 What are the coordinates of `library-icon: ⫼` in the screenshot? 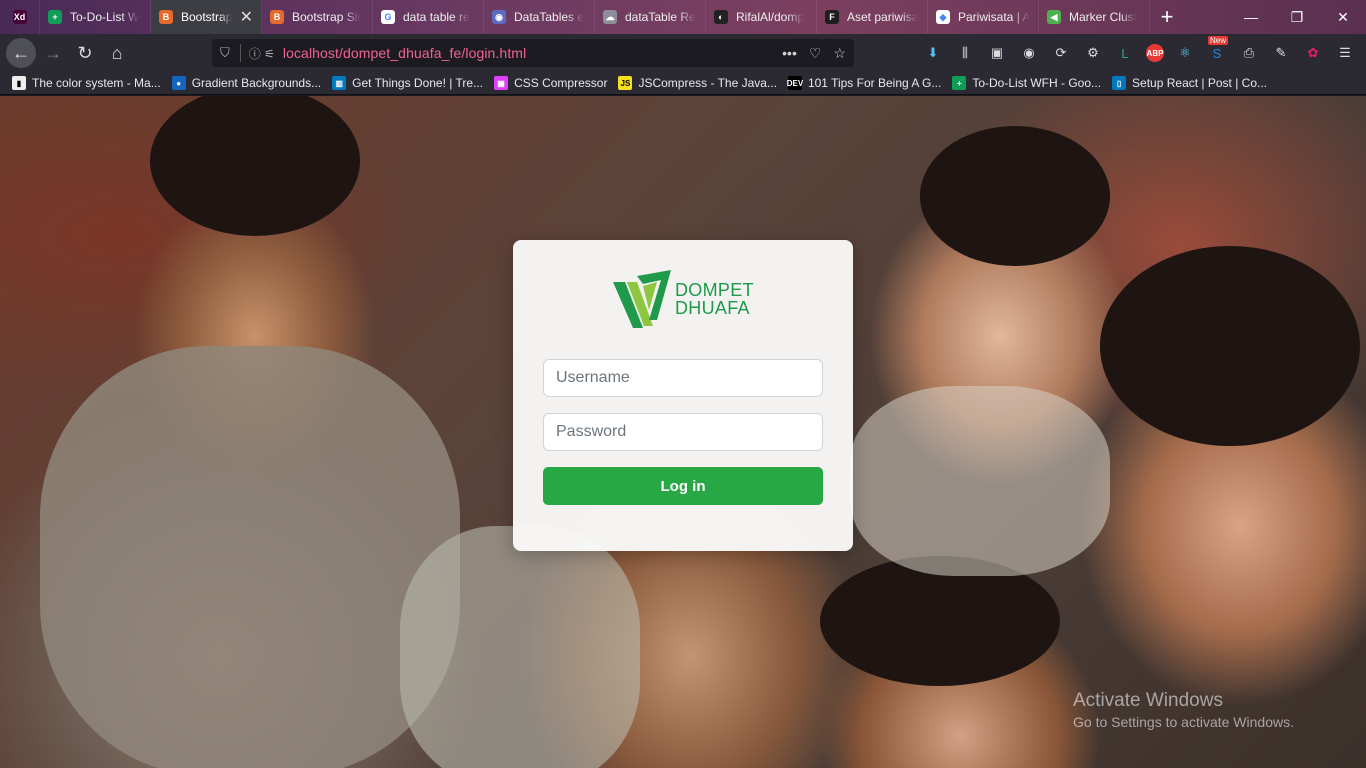 It's located at (965, 53).